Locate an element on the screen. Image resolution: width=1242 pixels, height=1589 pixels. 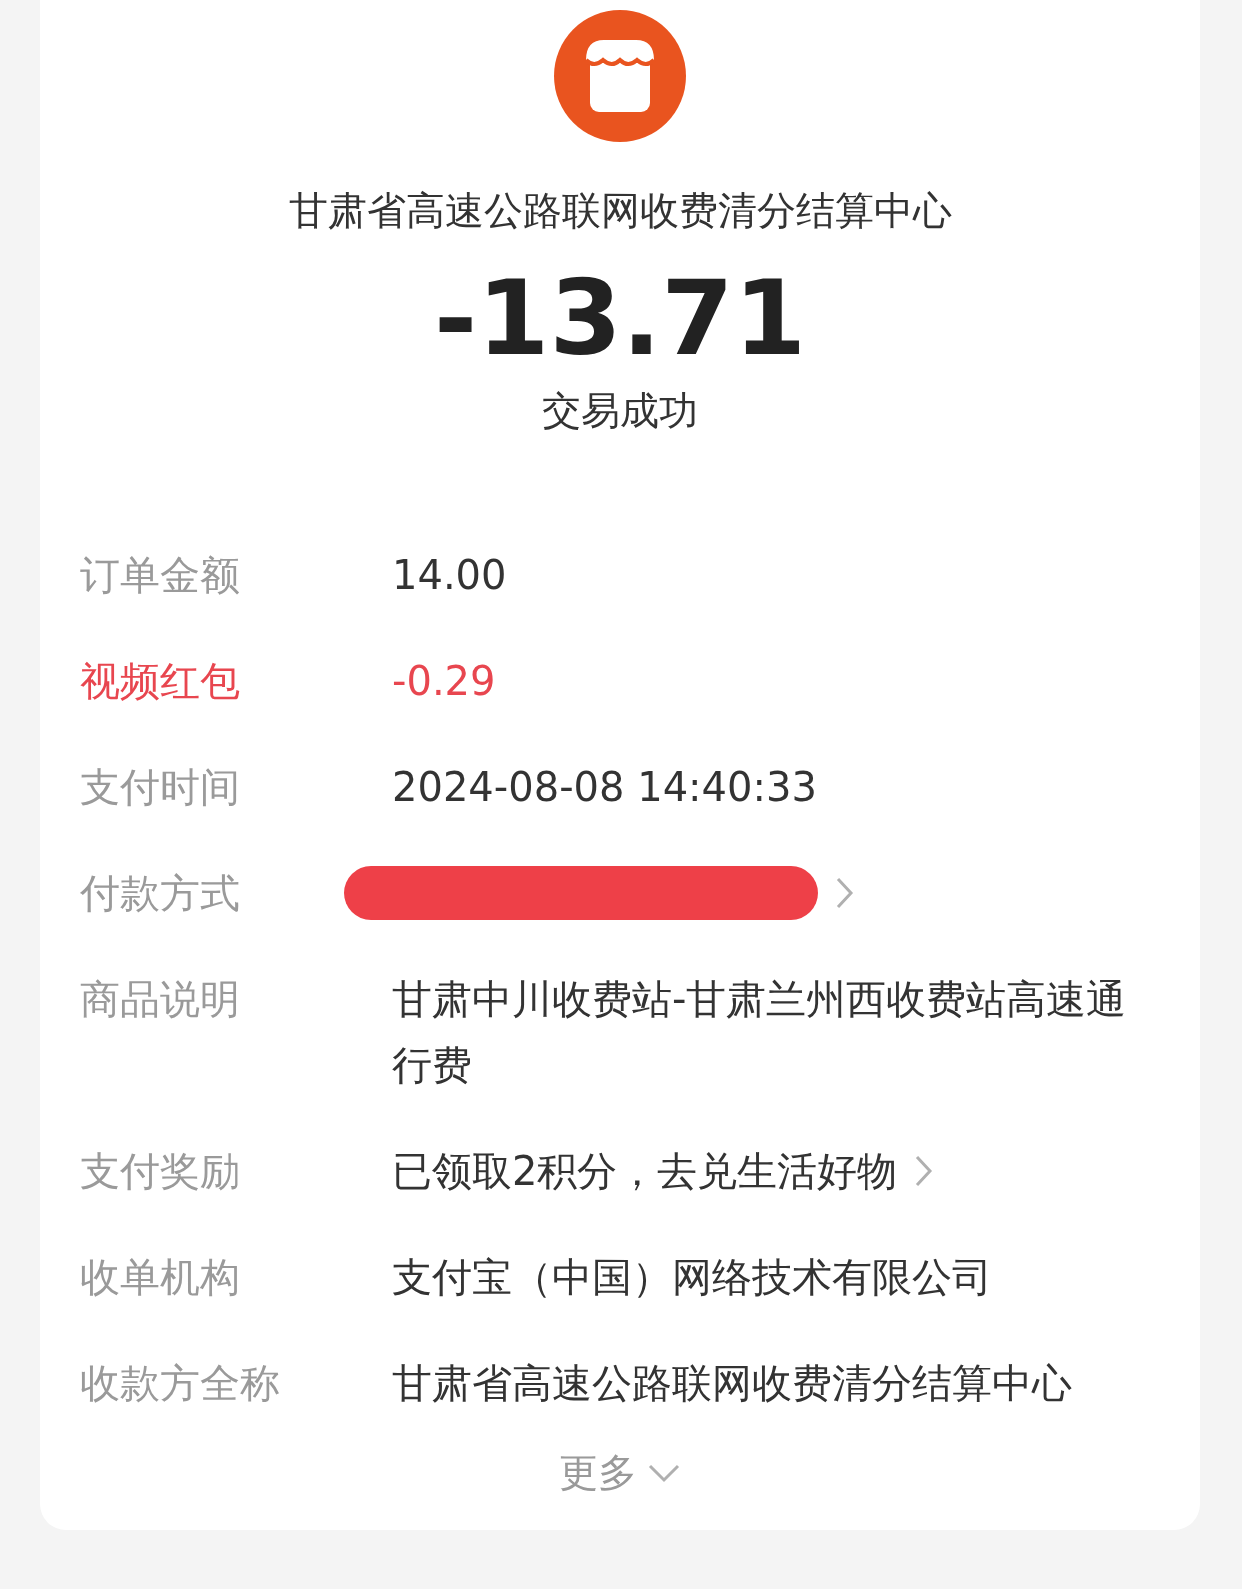
status-text: 交易成功 is located at coordinates (620, 411).